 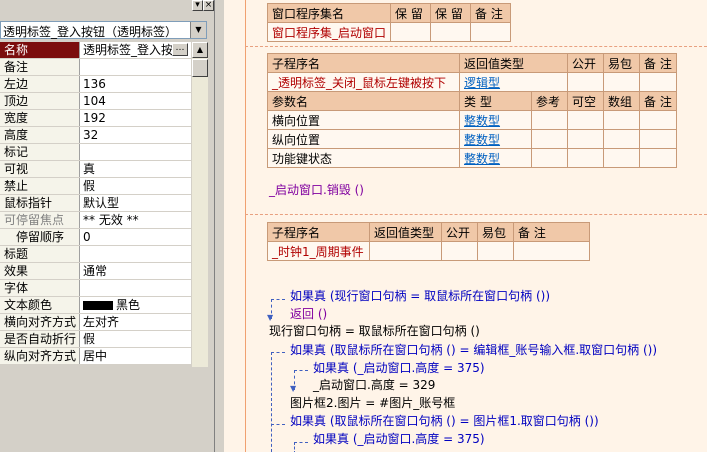 What do you see at coordinates (208, 5) in the screenshot?
I see `close-icon: ×` at bounding box center [208, 5].